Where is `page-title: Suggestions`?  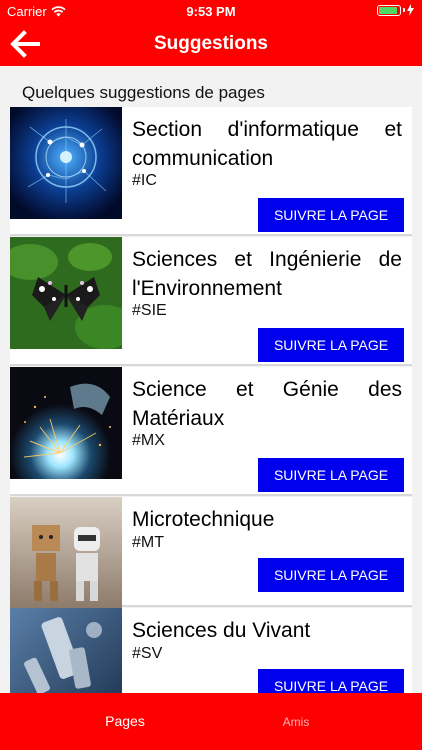 page-title: Suggestions is located at coordinates (210, 43).